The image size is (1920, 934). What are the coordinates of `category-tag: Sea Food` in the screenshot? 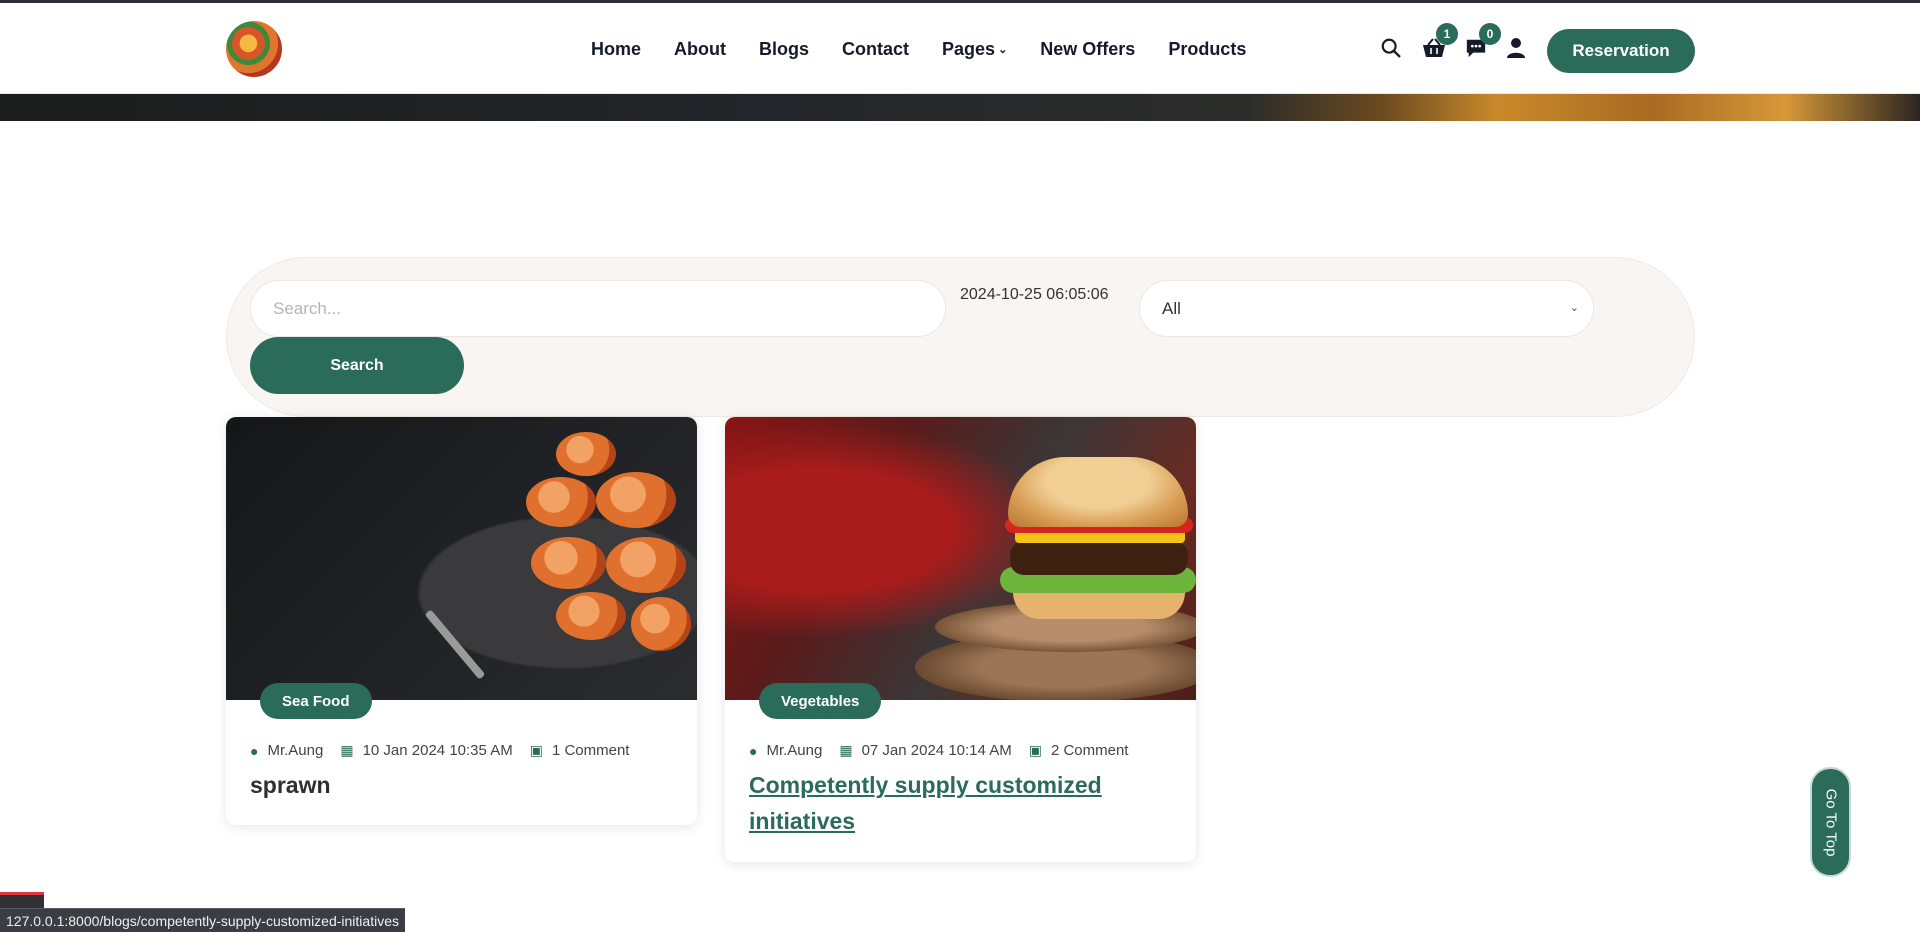 It's located at (316, 701).